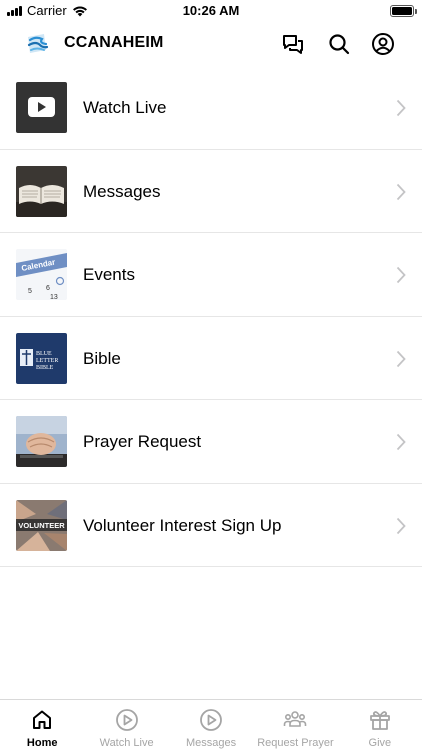  Describe the element at coordinates (403, 11) in the screenshot. I see `battery-icon` at that location.